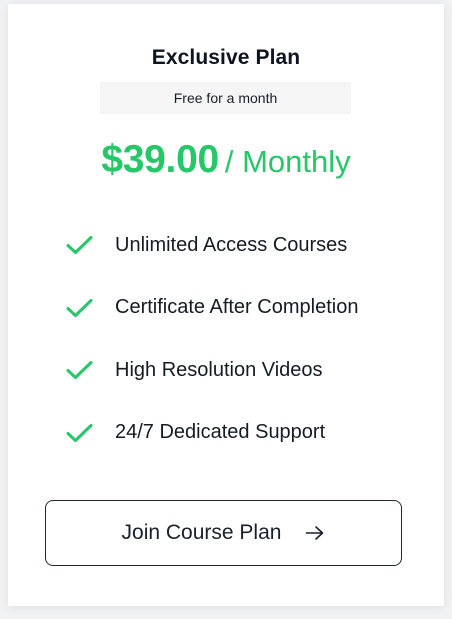  I want to click on price-period: / Monthly, so click(287, 161).